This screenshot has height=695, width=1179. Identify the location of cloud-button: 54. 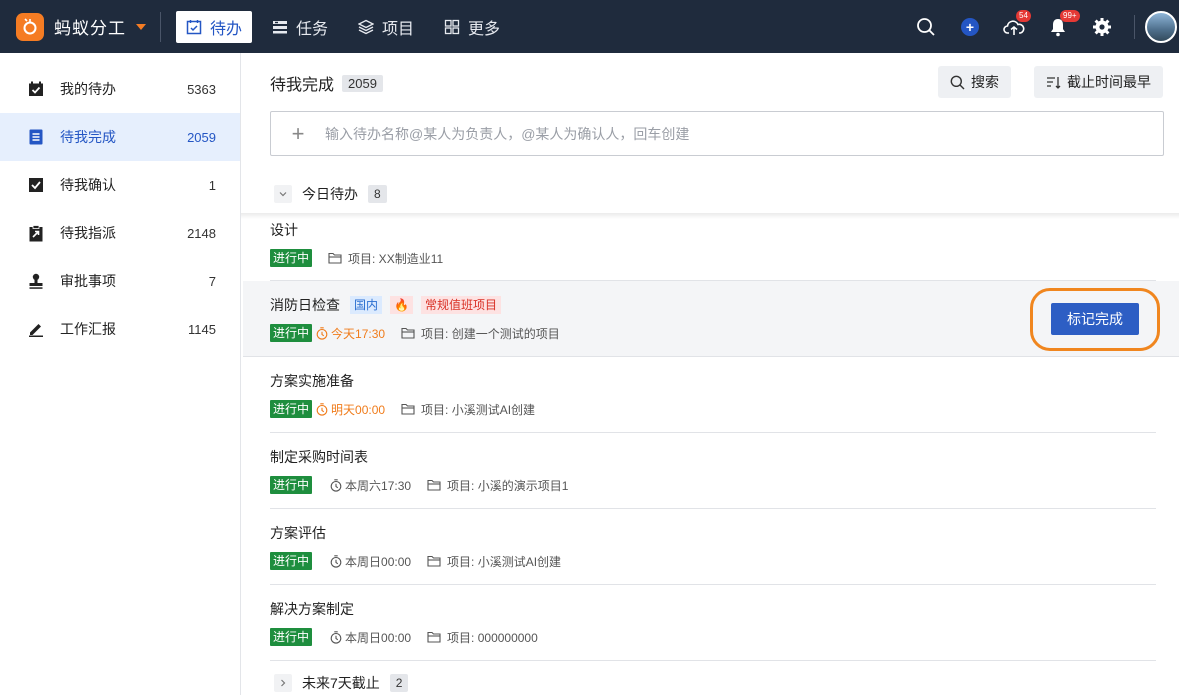
(1014, 26).